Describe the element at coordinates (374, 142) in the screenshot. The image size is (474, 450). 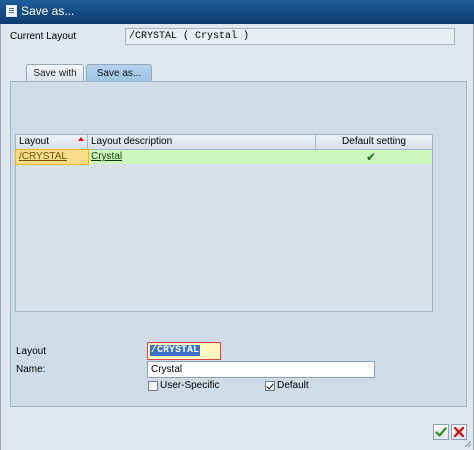
I see `column-header-default-setting: Default setting` at that location.